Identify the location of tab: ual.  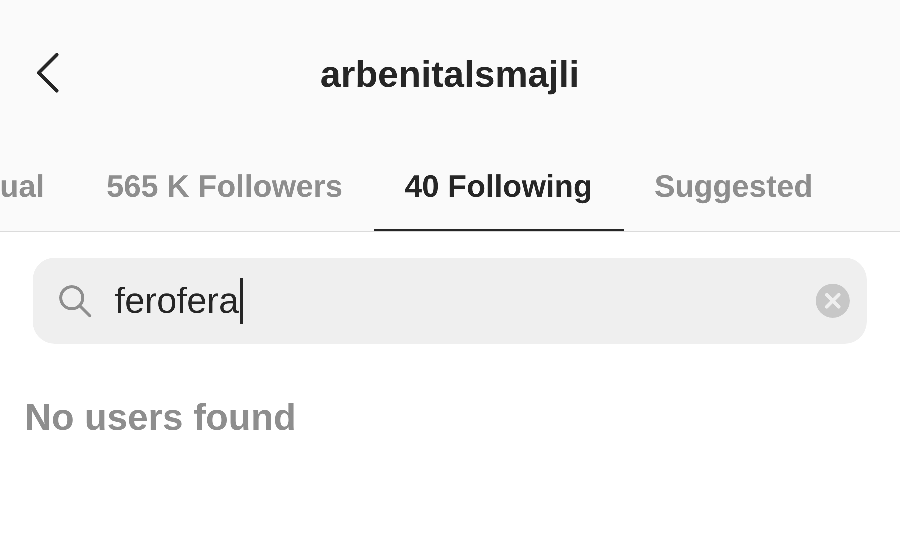
(38, 188).